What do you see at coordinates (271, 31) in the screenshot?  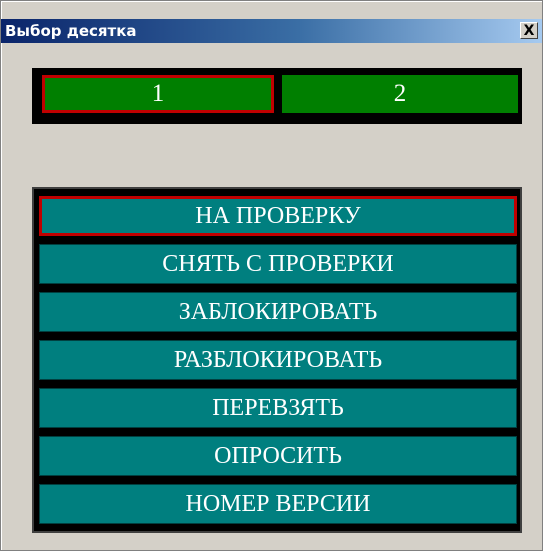 I see `title-bar: Выбор десятка X` at bounding box center [271, 31].